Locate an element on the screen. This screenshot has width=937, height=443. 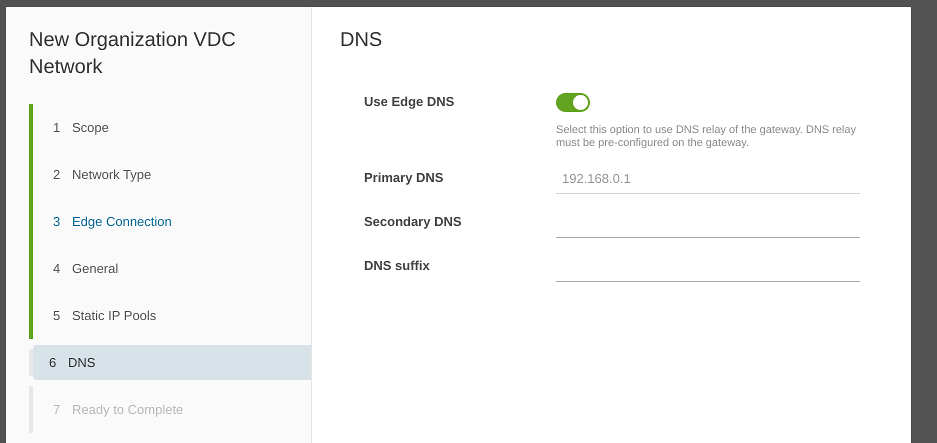
field-label: DNS suffix is located at coordinates (397, 266).